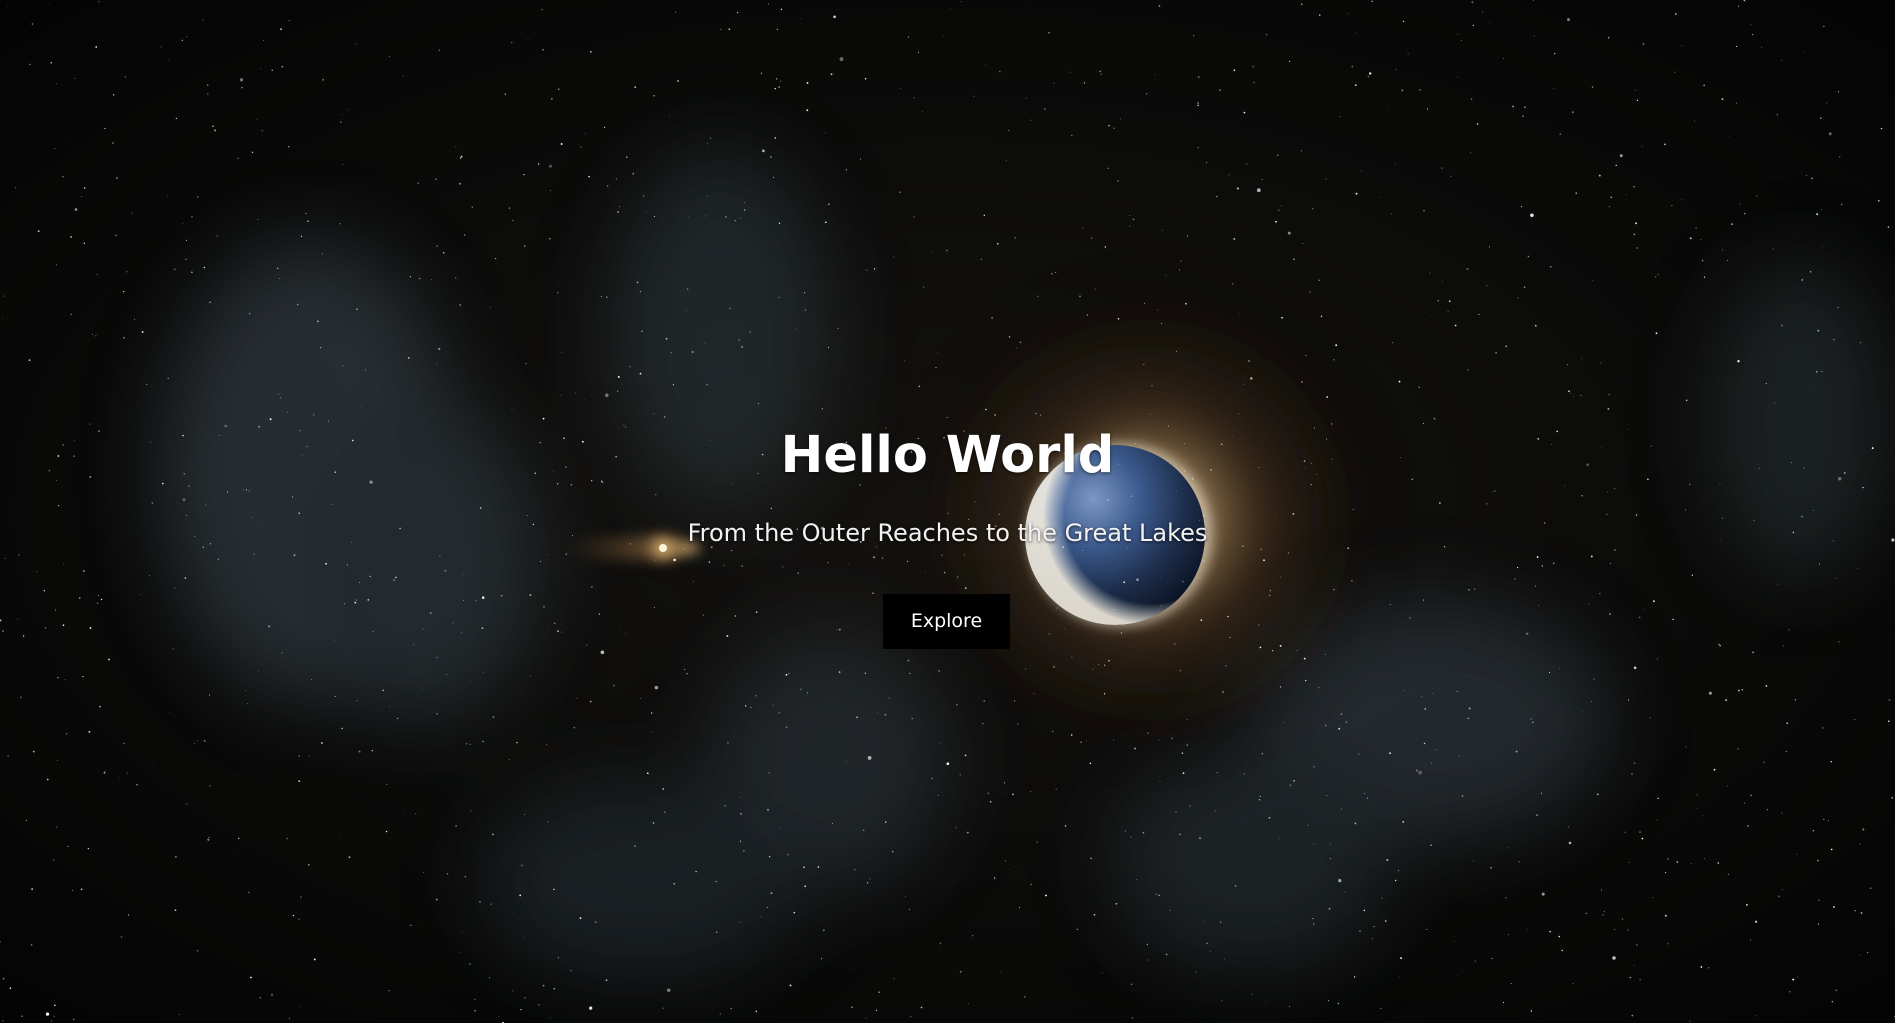 This screenshot has width=1895, height=1023. Describe the element at coordinates (946, 621) in the screenshot. I see `explore-button: Explore` at that location.